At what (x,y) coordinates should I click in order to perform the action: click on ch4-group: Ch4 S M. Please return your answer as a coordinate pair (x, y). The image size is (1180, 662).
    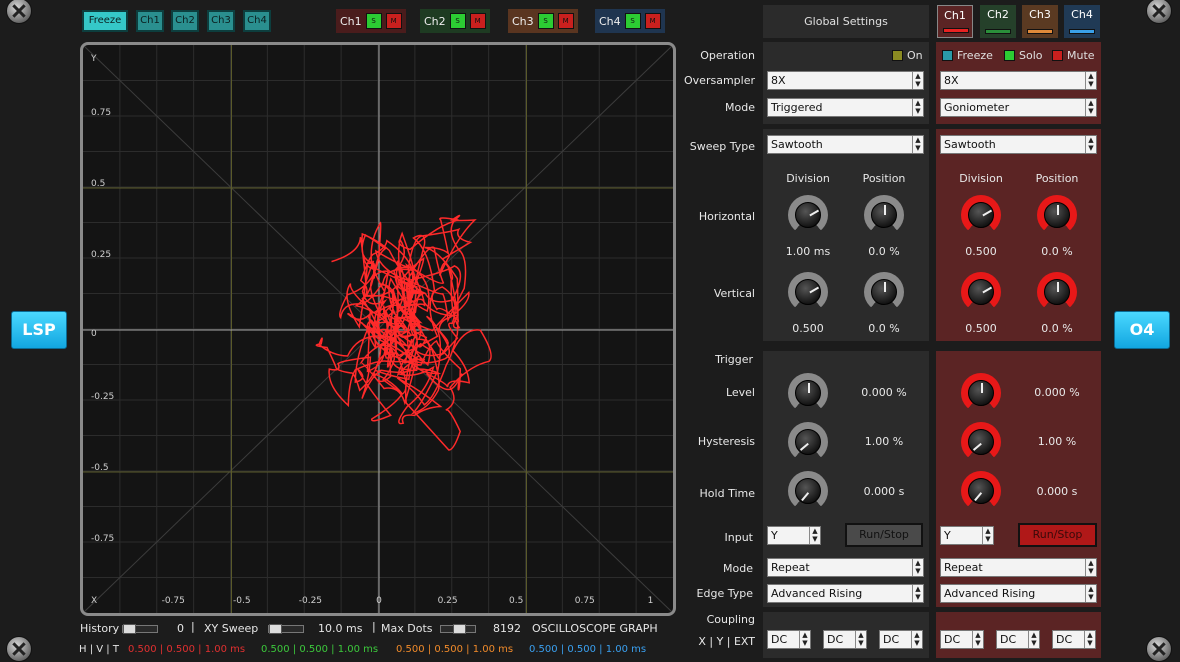
    Looking at the image, I should click on (630, 21).